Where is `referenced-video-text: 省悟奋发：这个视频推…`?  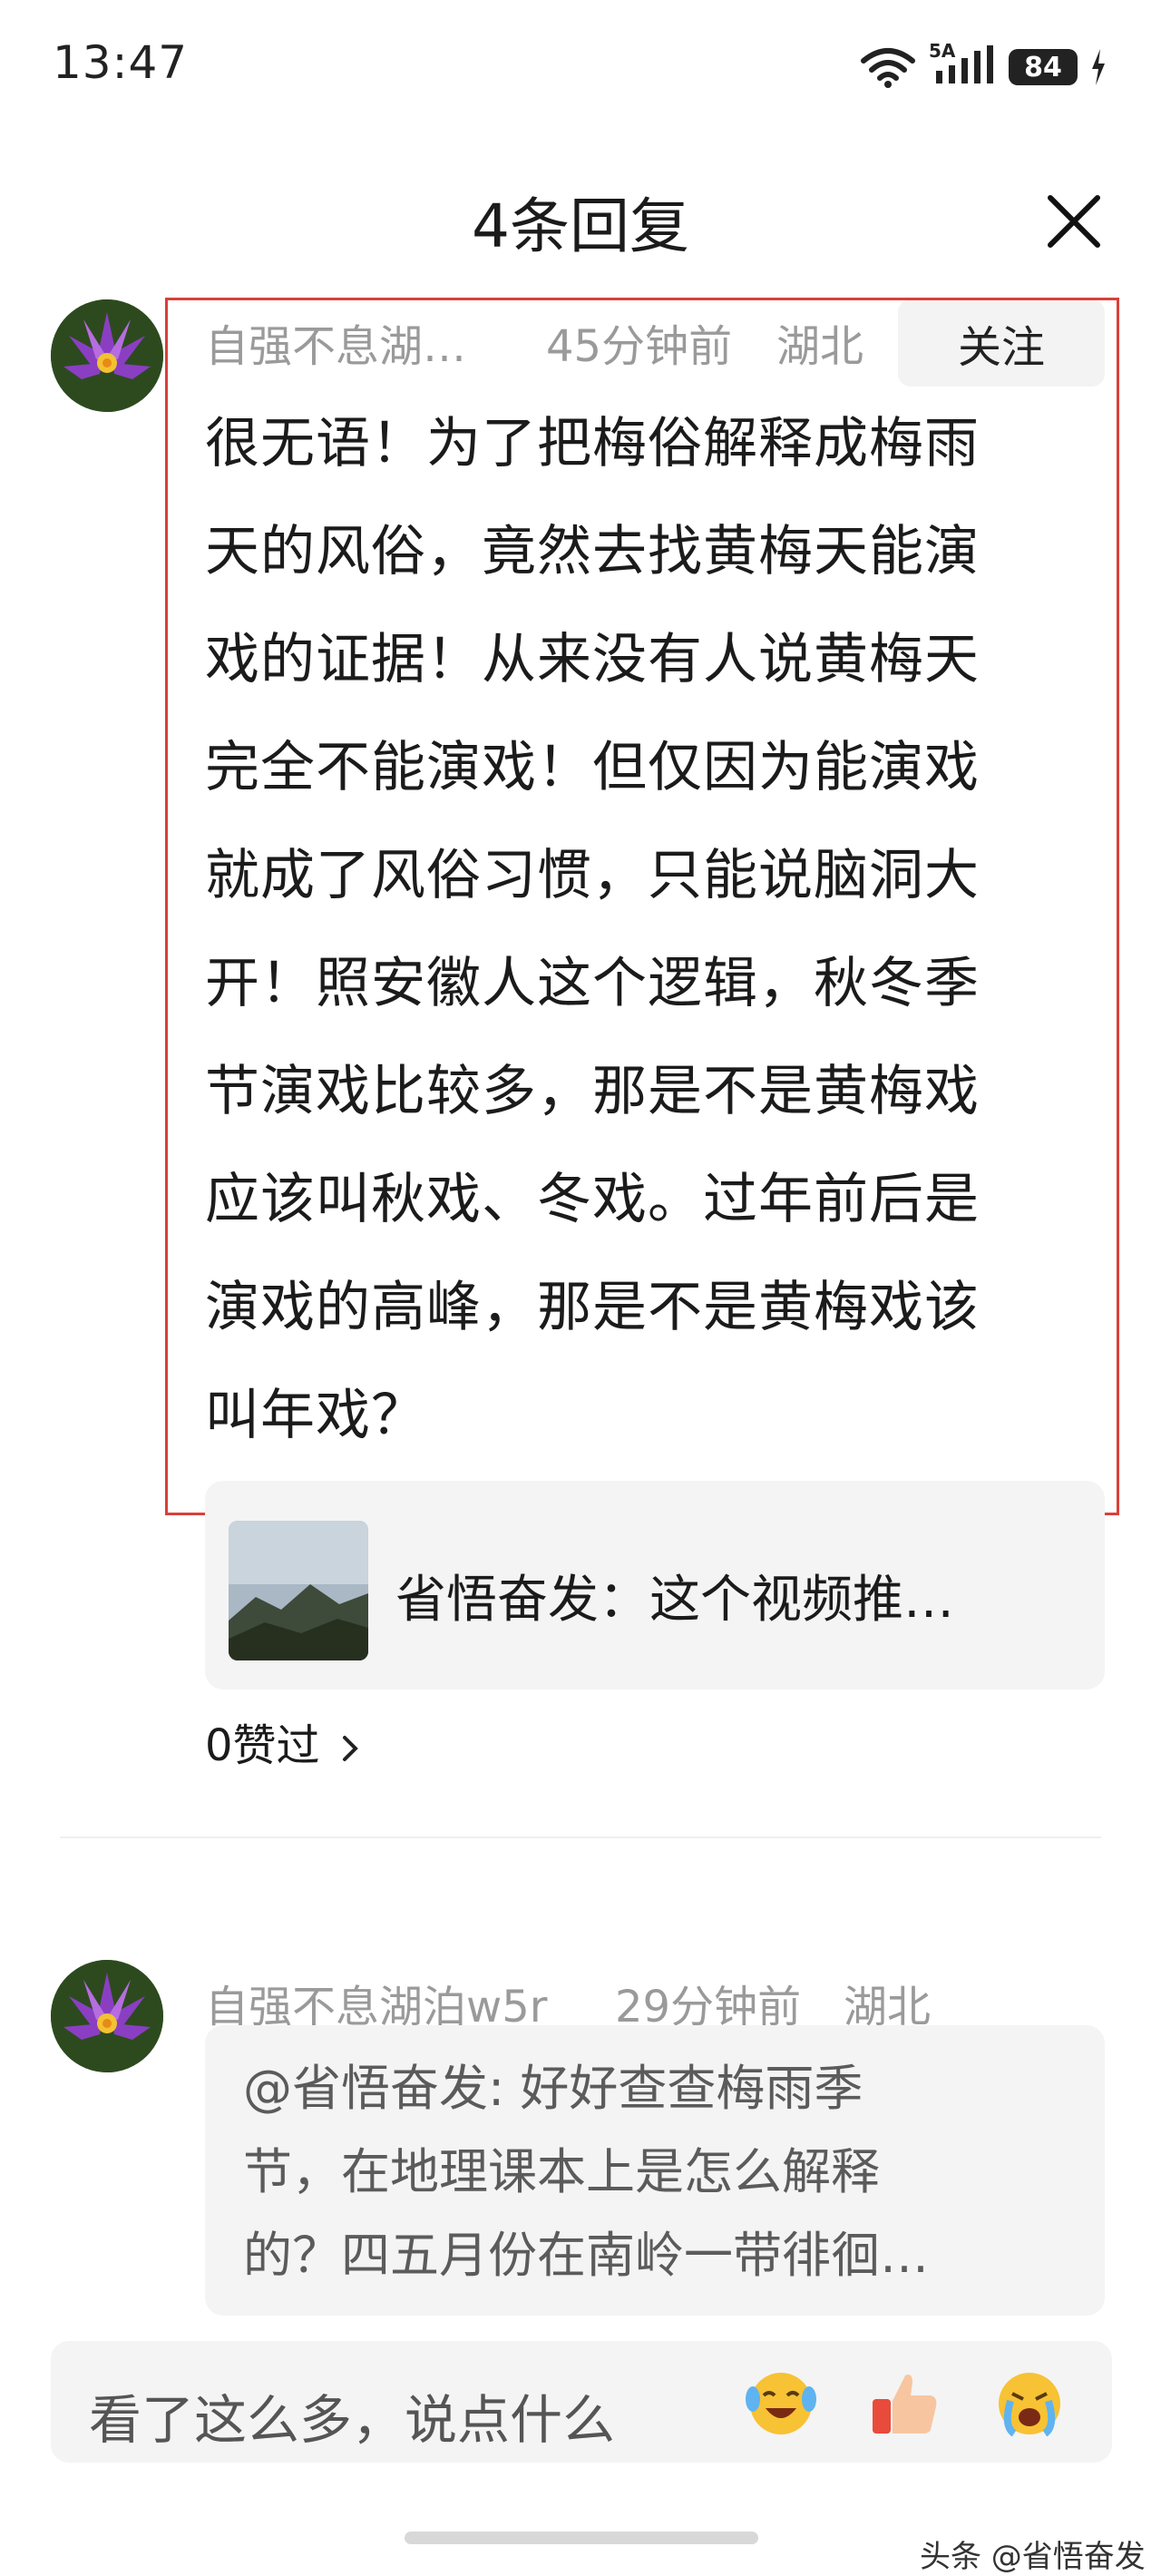
referenced-video-text: 省悟奋发：这个视频推… is located at coordinates (674, 1595).